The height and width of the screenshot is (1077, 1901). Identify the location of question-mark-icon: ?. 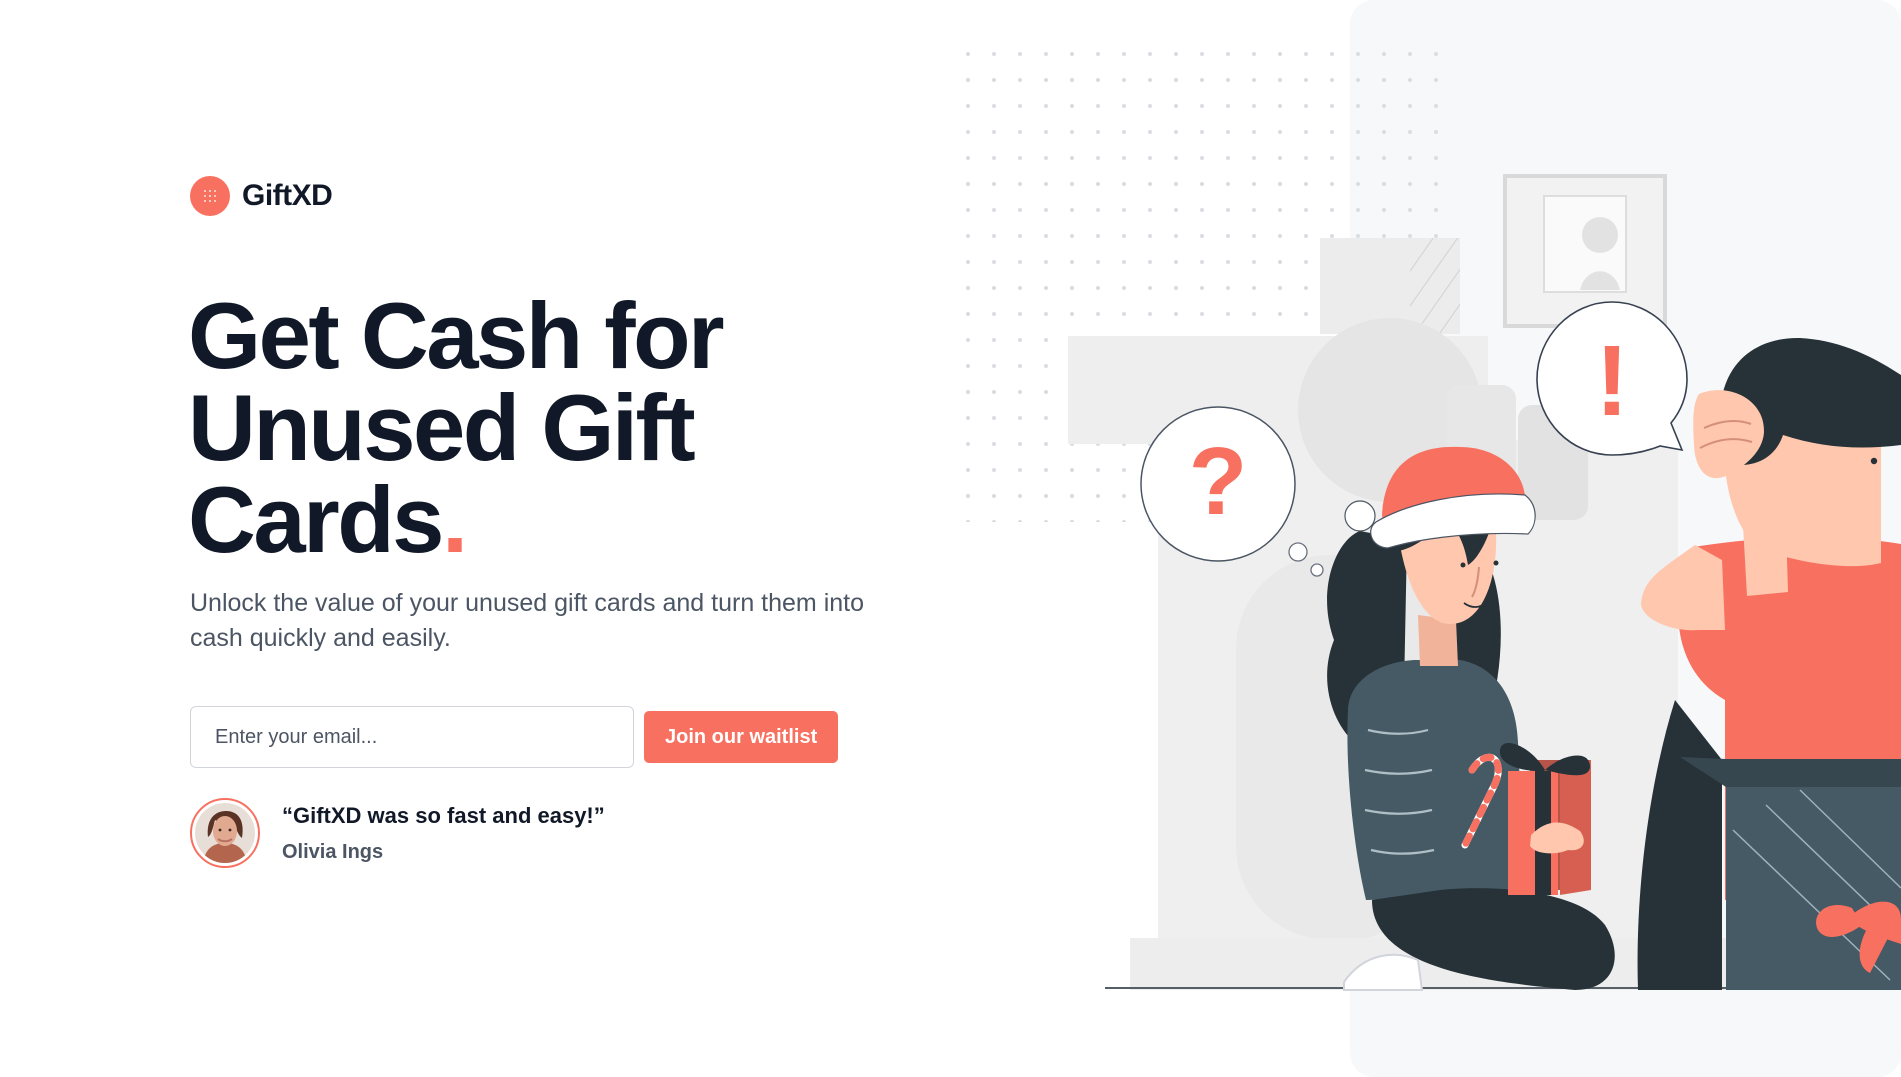
(1218, 481).